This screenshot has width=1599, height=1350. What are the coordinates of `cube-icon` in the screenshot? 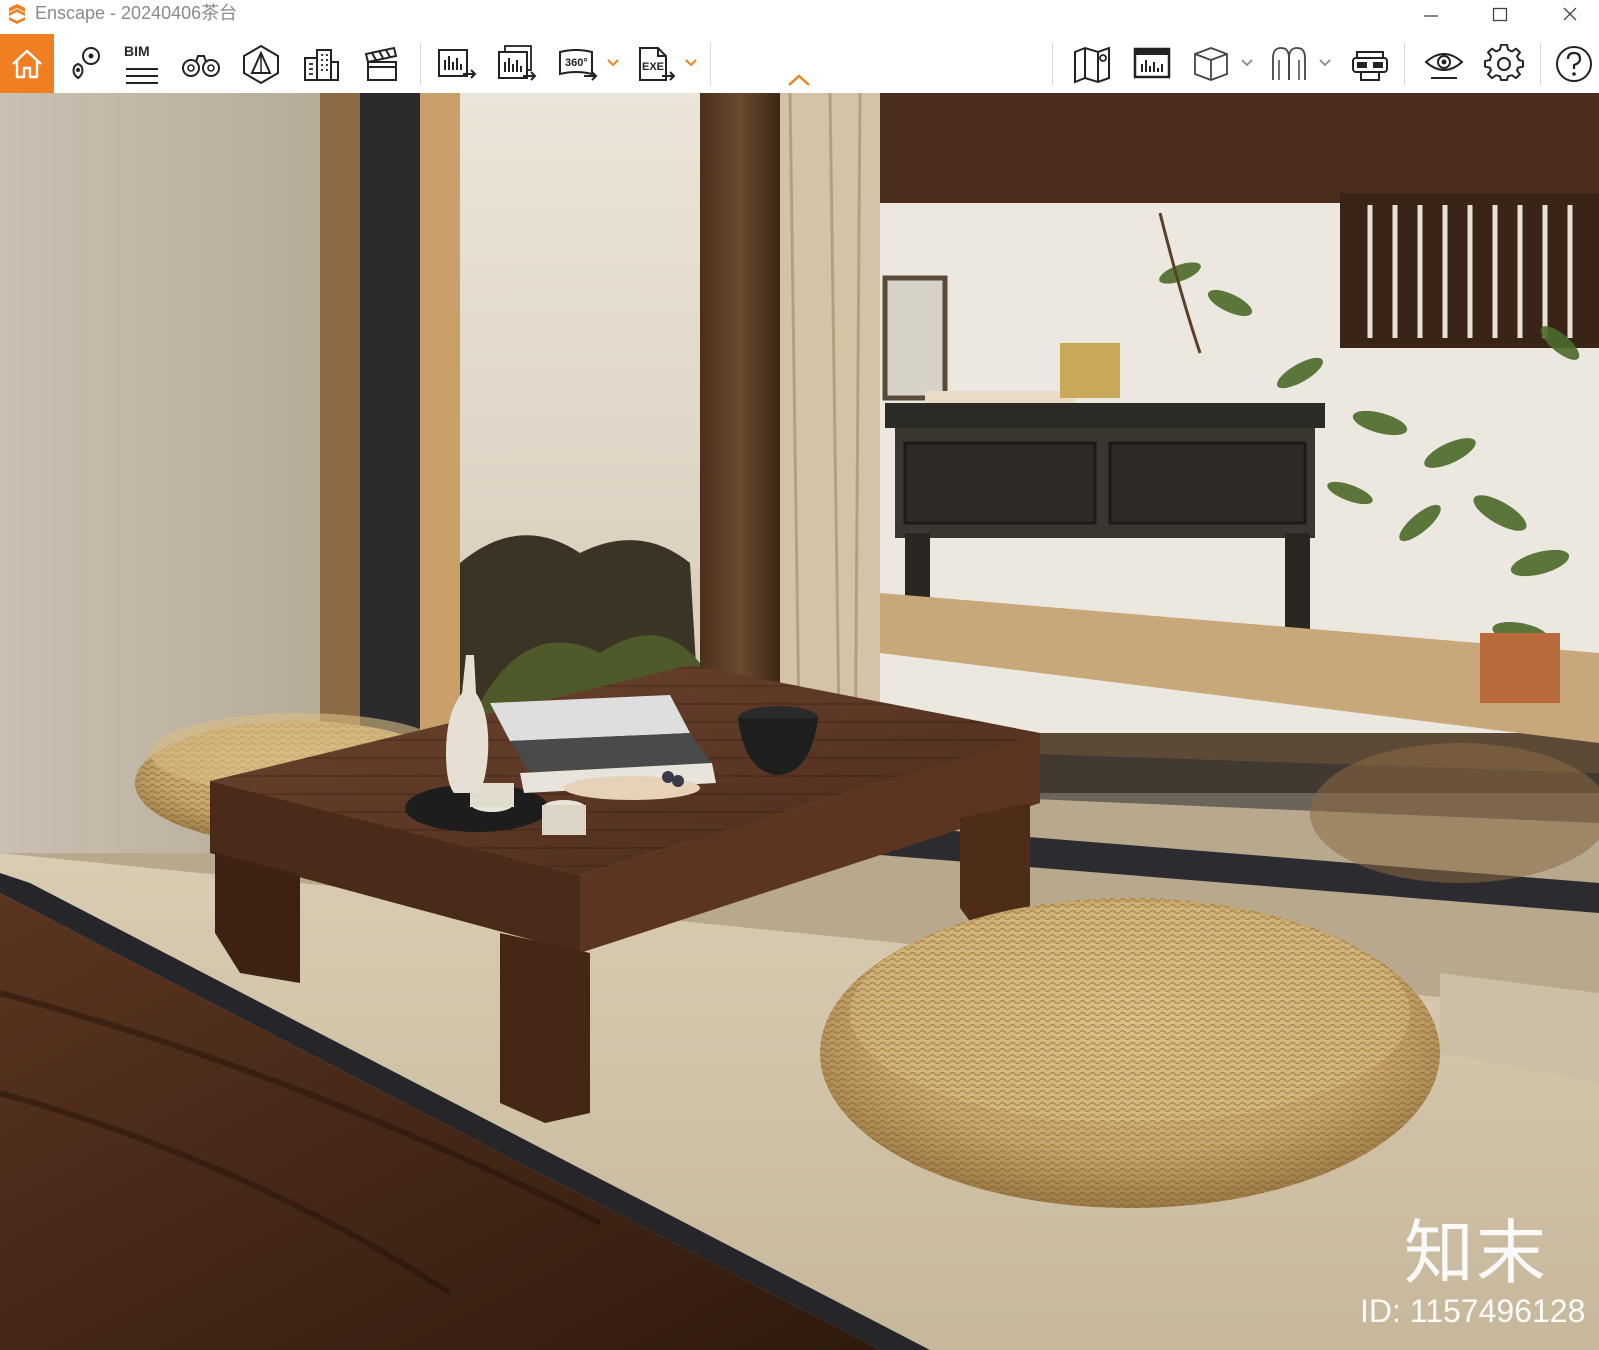 It's located at (1211, 63).